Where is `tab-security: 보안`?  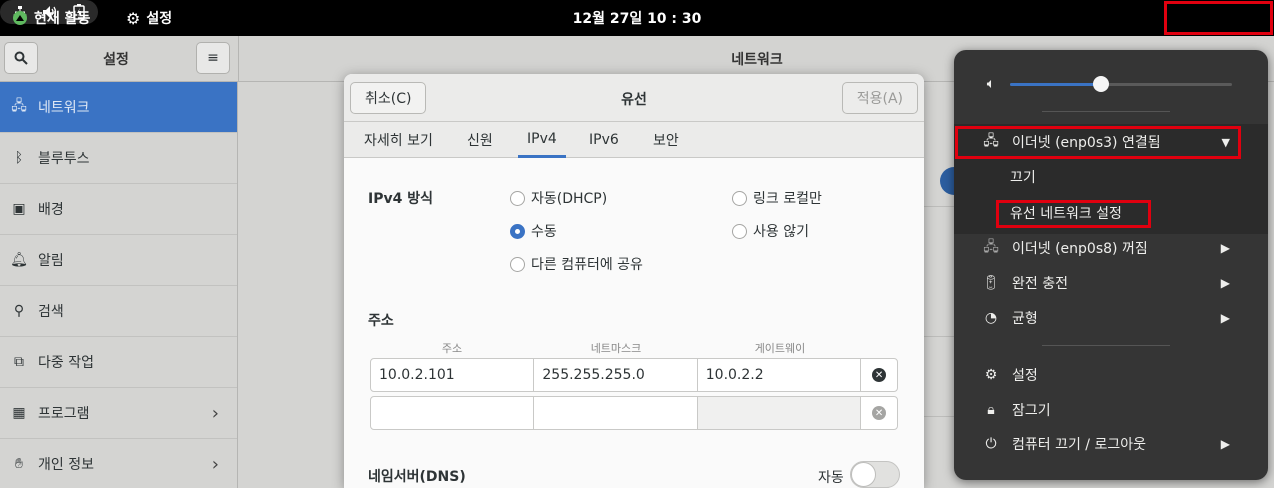 tab-security: 보안 is located at coordinates (666, 140).